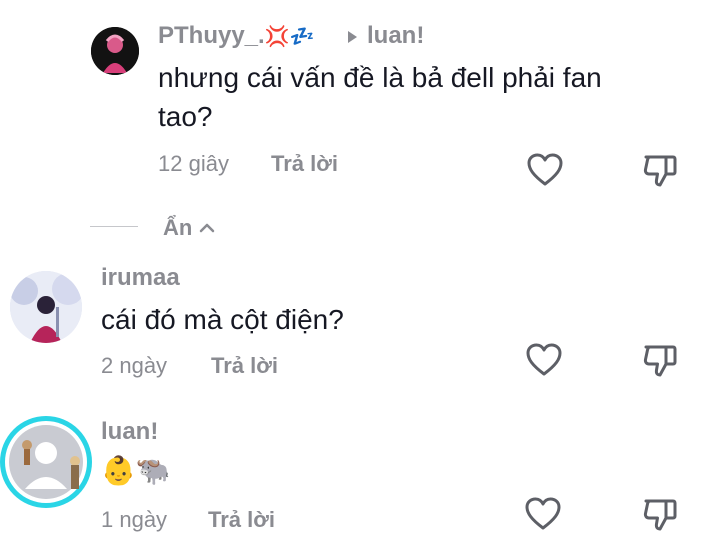 This screenshot has width=702, height=545. Describe the element at coordinates (289, 37) in the screenshot. I see `username-emojis: 💢💤` at that location.